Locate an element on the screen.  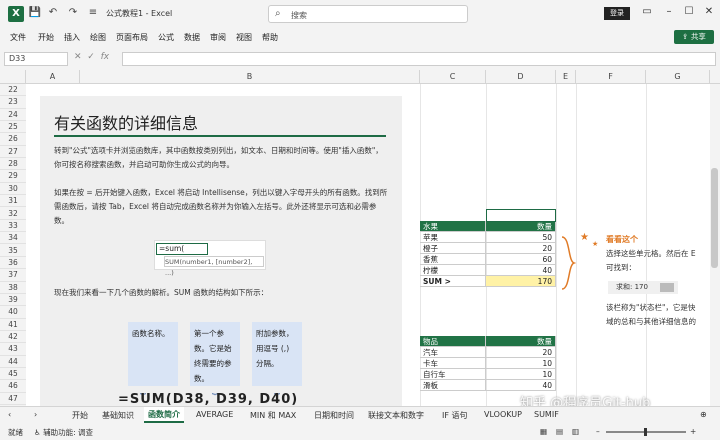
maximize-icon: ☐ is located at coordinates (689, 11).